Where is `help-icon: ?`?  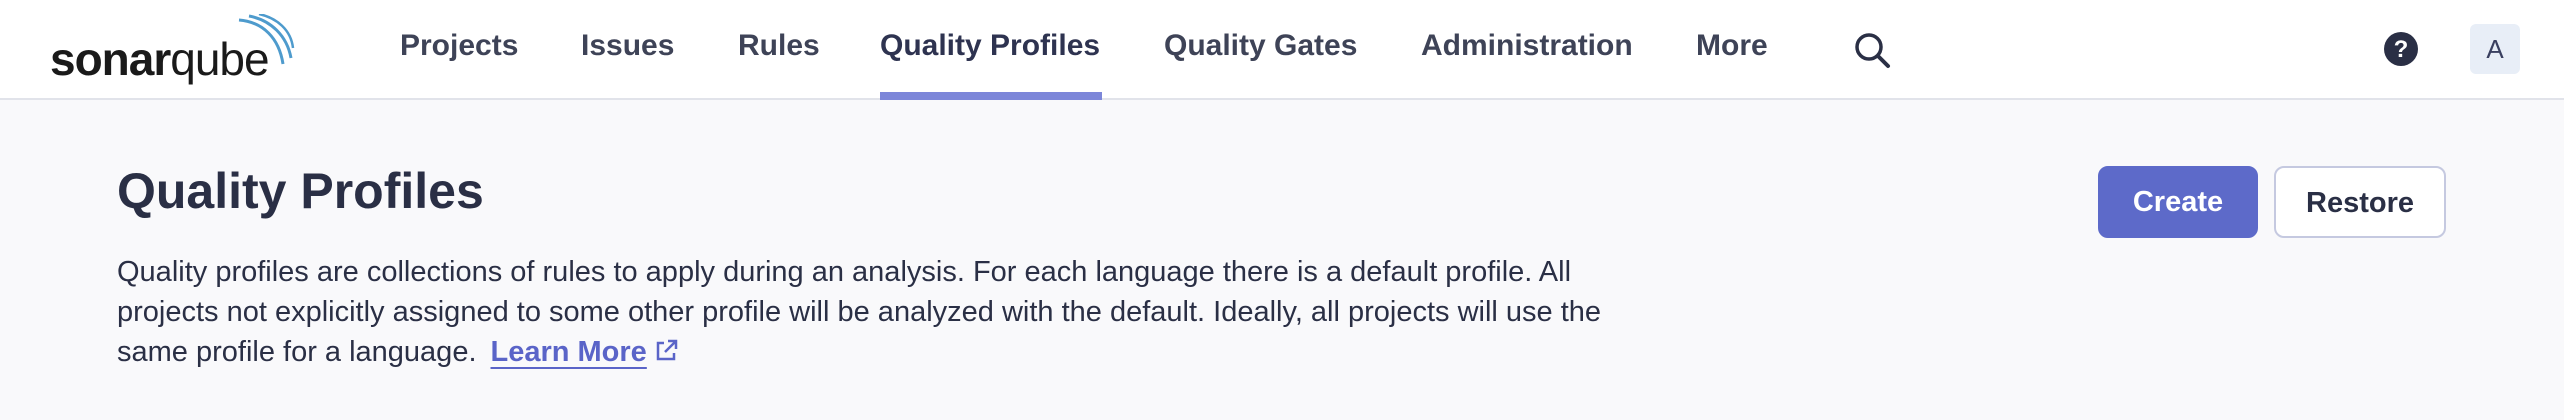 help-icon: ? is located at coordinates (2401, 49).